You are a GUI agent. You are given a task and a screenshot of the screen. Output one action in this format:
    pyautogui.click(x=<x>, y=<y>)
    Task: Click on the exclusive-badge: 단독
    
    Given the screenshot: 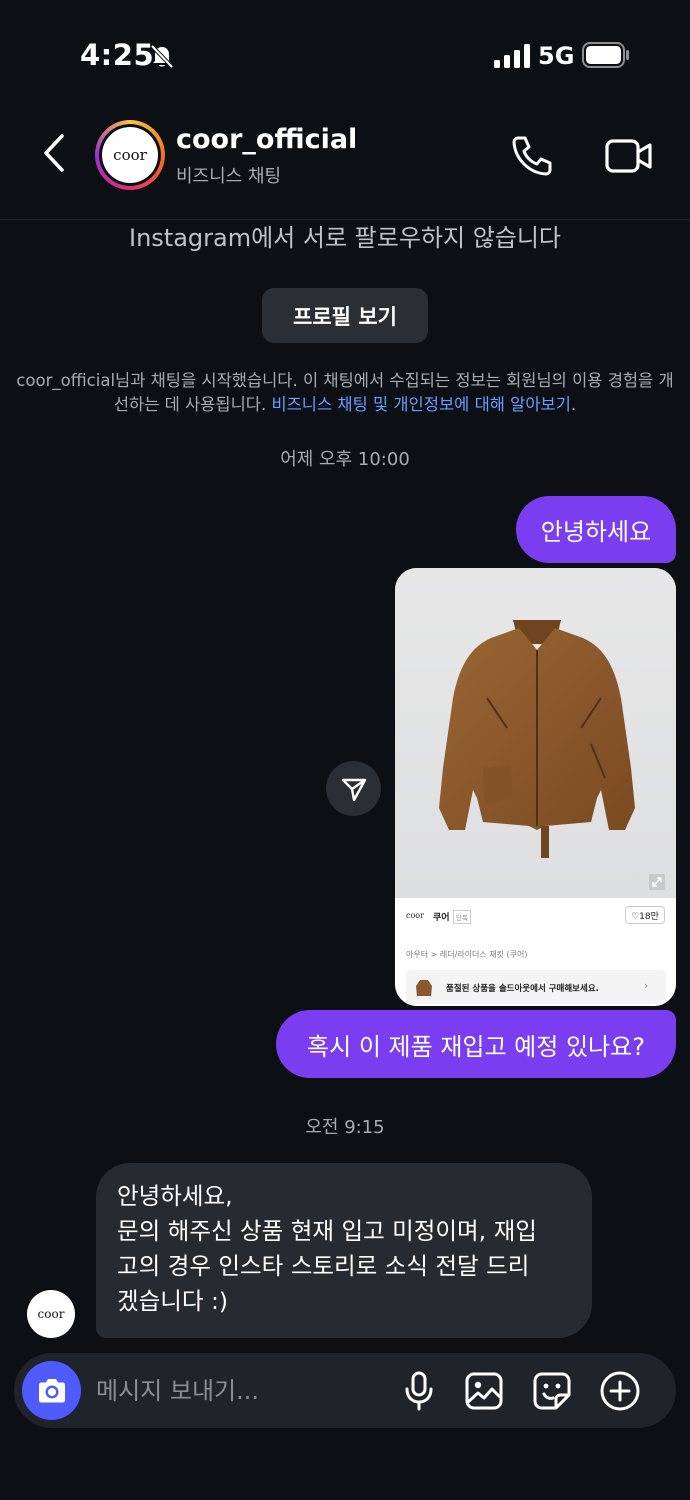 What is the action you would take?
    pyautogui.click(x=462, y=917)
    